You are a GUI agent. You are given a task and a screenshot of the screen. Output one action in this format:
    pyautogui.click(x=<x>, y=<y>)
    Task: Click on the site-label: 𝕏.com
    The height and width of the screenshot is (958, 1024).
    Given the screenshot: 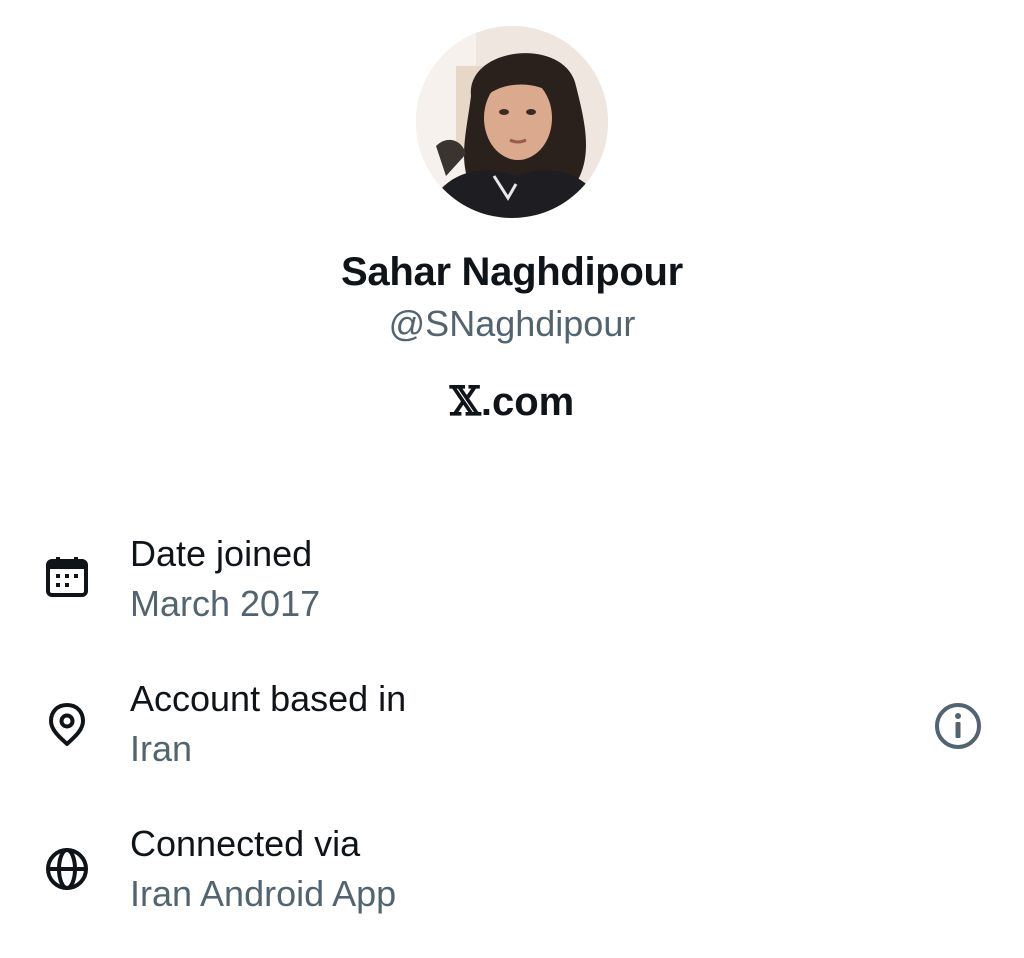 What is the action you would take?
    pyautogui.click(x=512, y=402)
    